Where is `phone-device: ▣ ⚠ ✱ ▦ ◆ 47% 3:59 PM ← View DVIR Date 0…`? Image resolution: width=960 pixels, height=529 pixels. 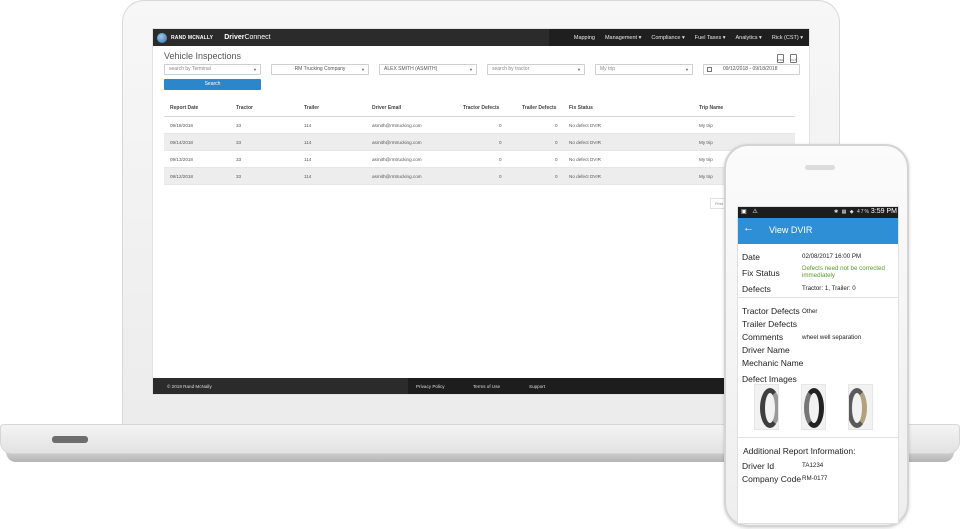
phone-device: ▣ ⚠ ✱ ▦ ◆ 47% 3:59 PM ← View DVIR Date 0… is located at coordinates (816, 335).